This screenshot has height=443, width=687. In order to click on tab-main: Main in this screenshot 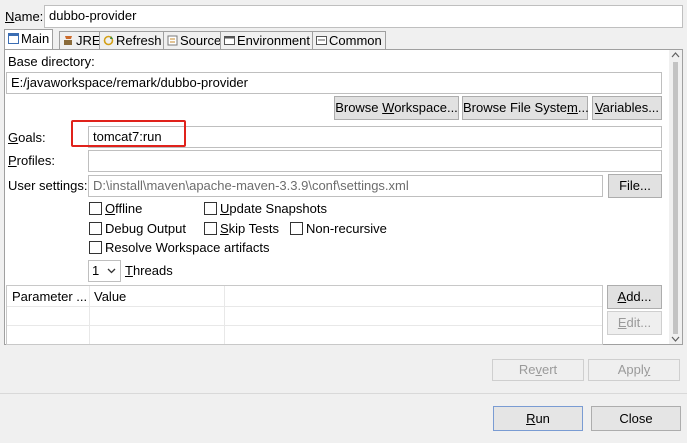, I will do `click(29, 39)`.